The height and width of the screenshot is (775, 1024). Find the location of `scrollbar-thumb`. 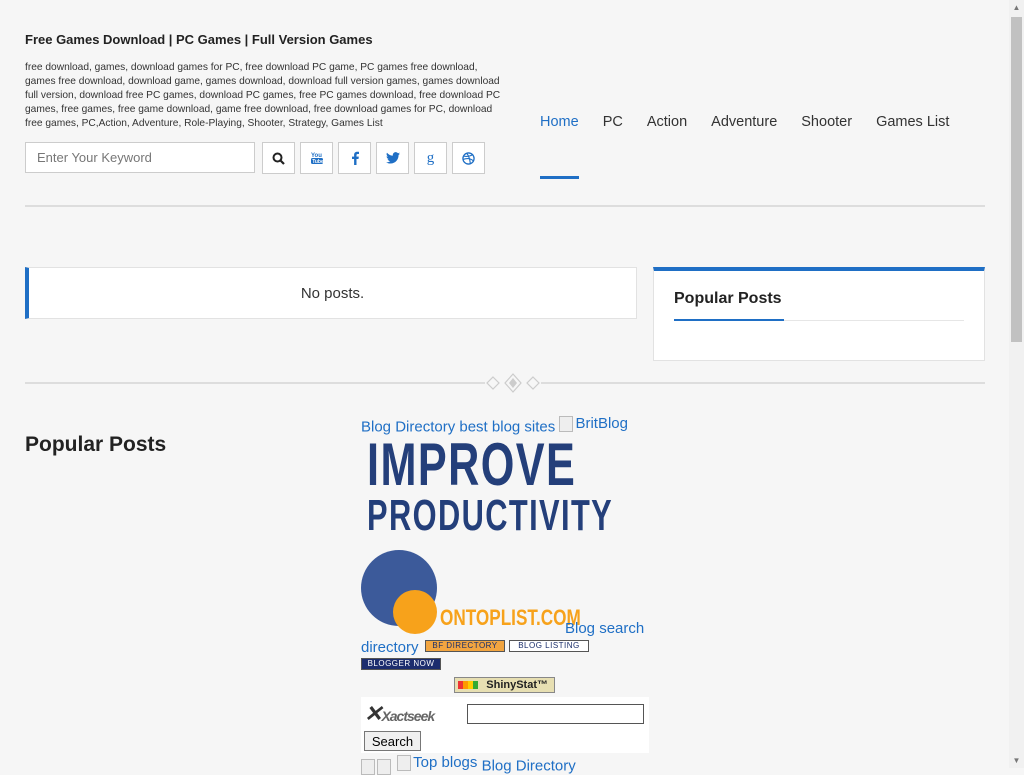

scrollbar-thumb is located at coordinates (1016, 179).